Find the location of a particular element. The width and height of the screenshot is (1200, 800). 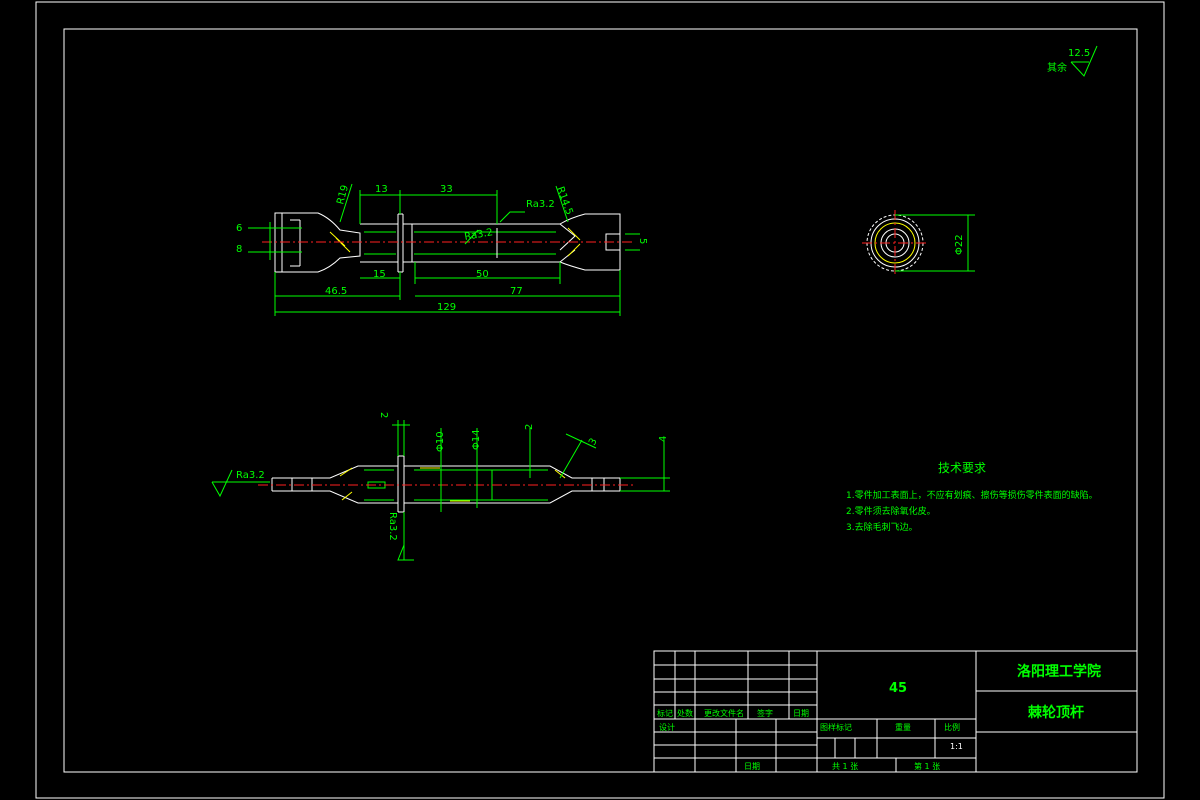

hdr-mark: 标记 is located at coordinates (665, 713).